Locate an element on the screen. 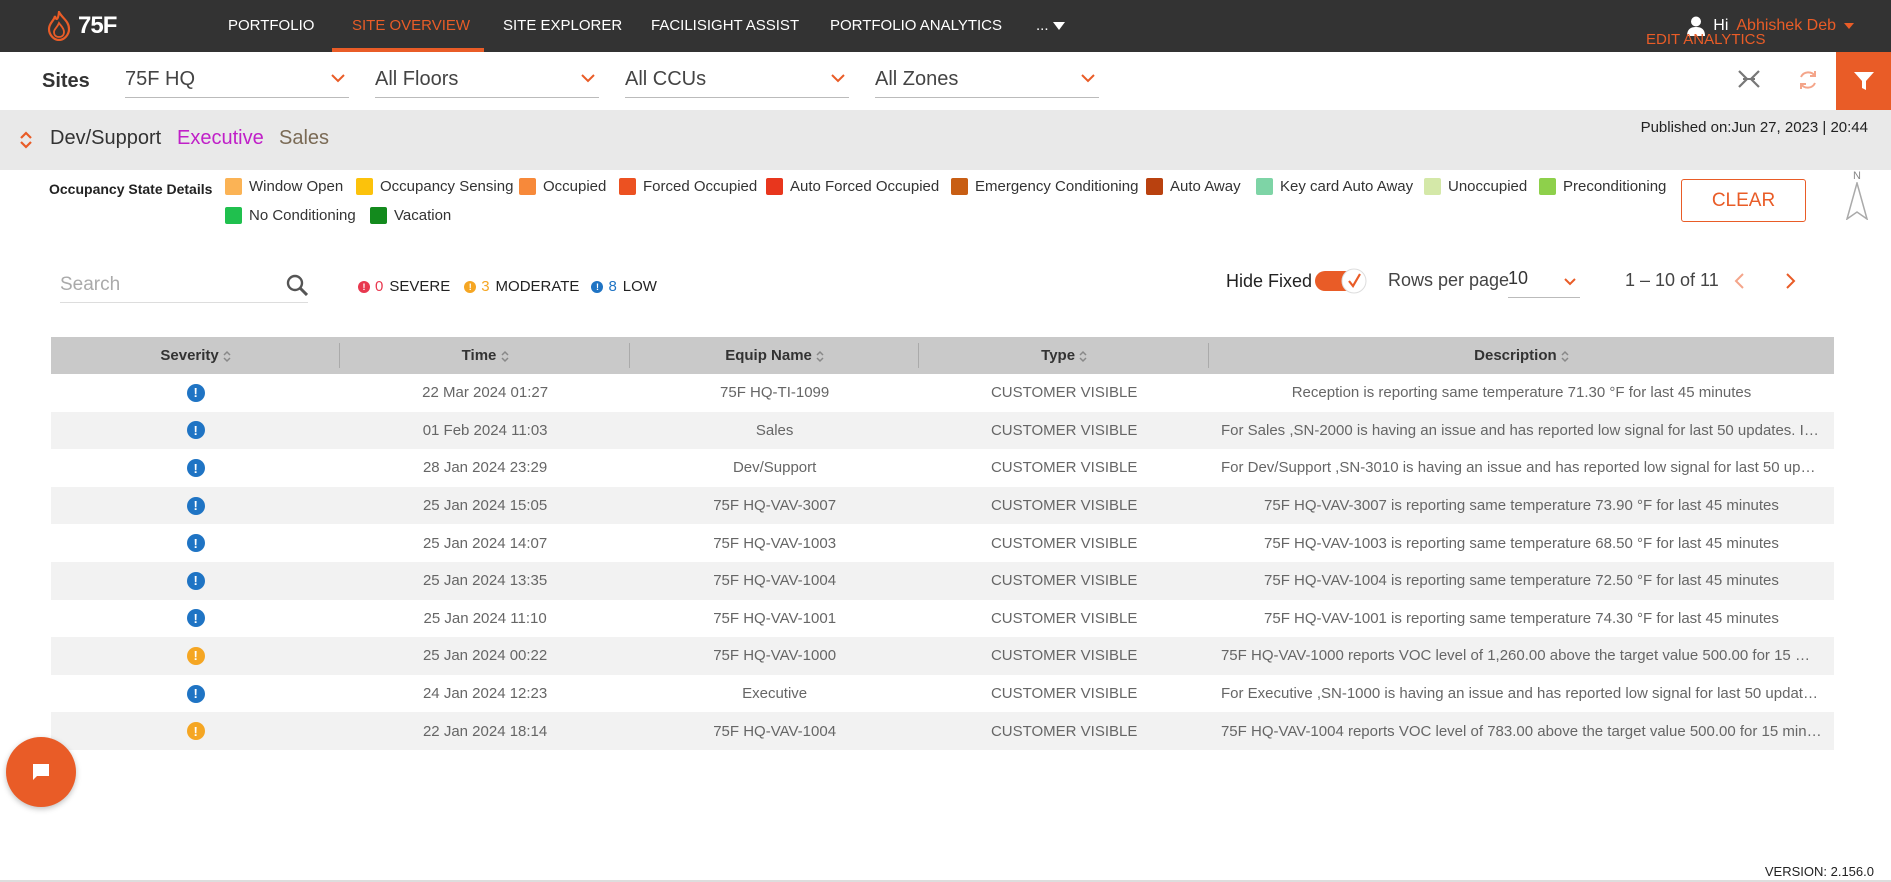  column-label: Equip Name is located at coordinates (768, 355).